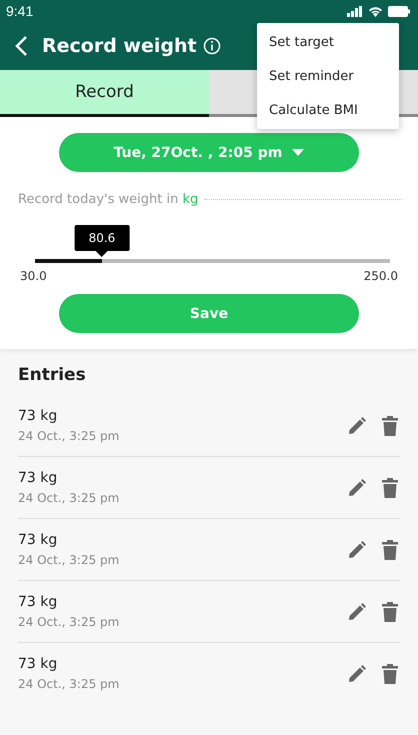  What do you see at coordinates (212, 261) in the screenshot?
I see `weight-slider` at bounding box center [212, 261].